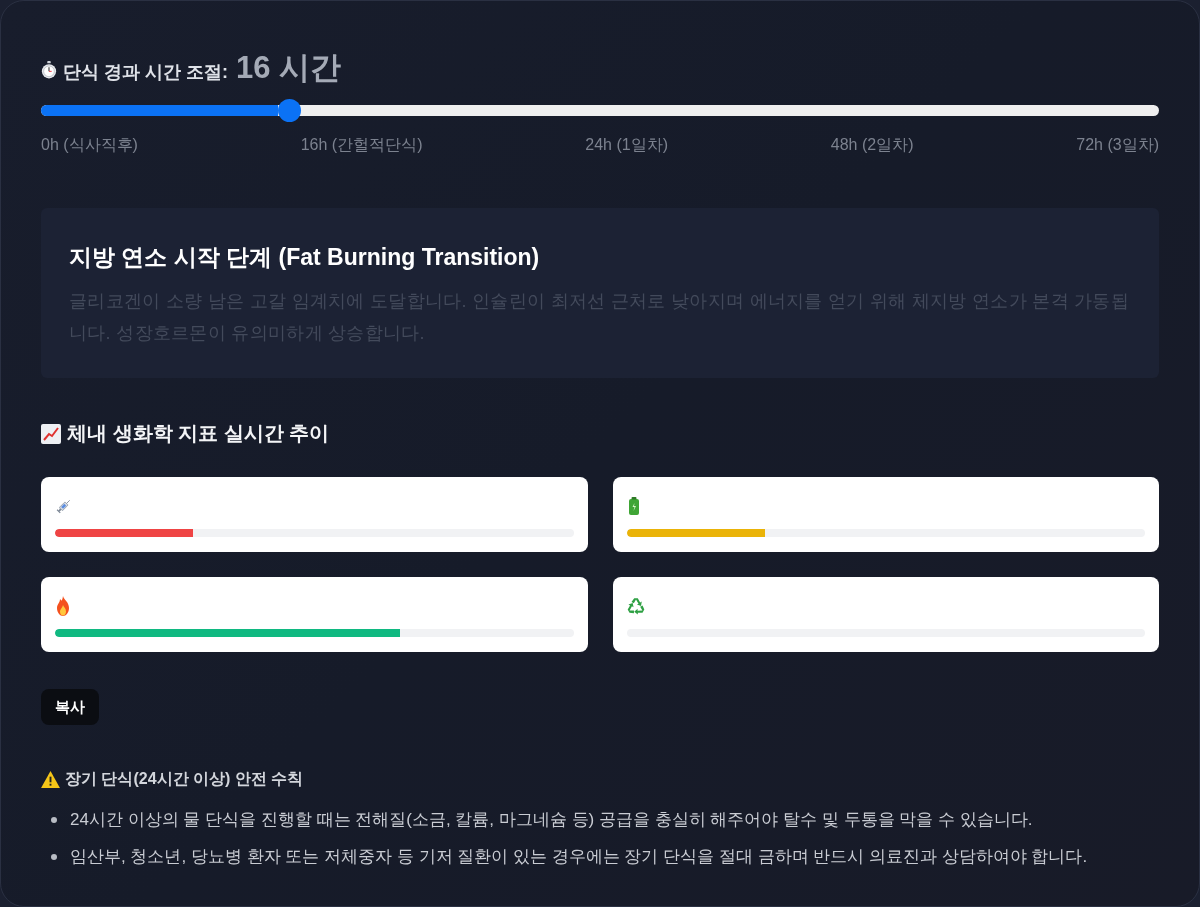  I want to click on section-title: 체내 생화학 지표 실시간 추이, so click(198, 433).